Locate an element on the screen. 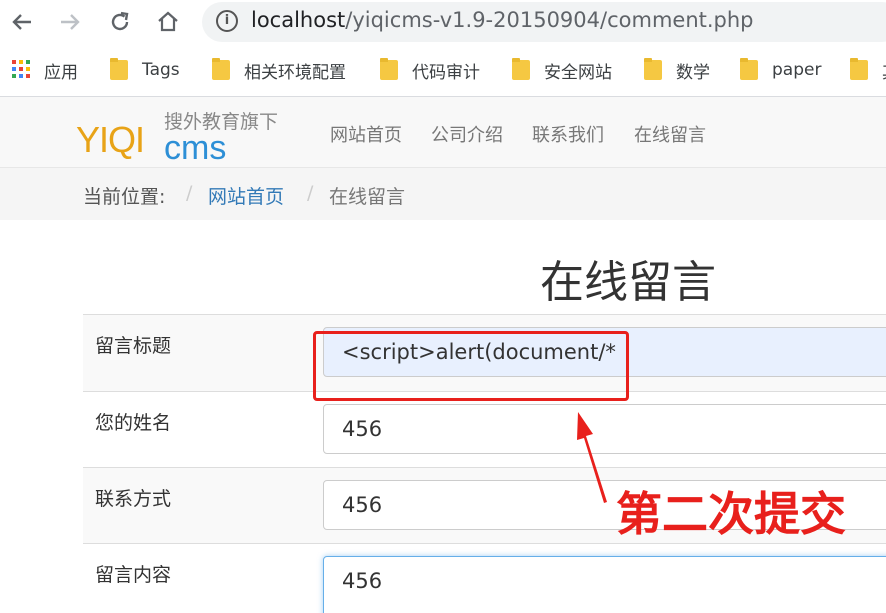 The height and width of the screenshot is (613, 886). bookmark-label: 应用 is located at coordinates (61, 72).